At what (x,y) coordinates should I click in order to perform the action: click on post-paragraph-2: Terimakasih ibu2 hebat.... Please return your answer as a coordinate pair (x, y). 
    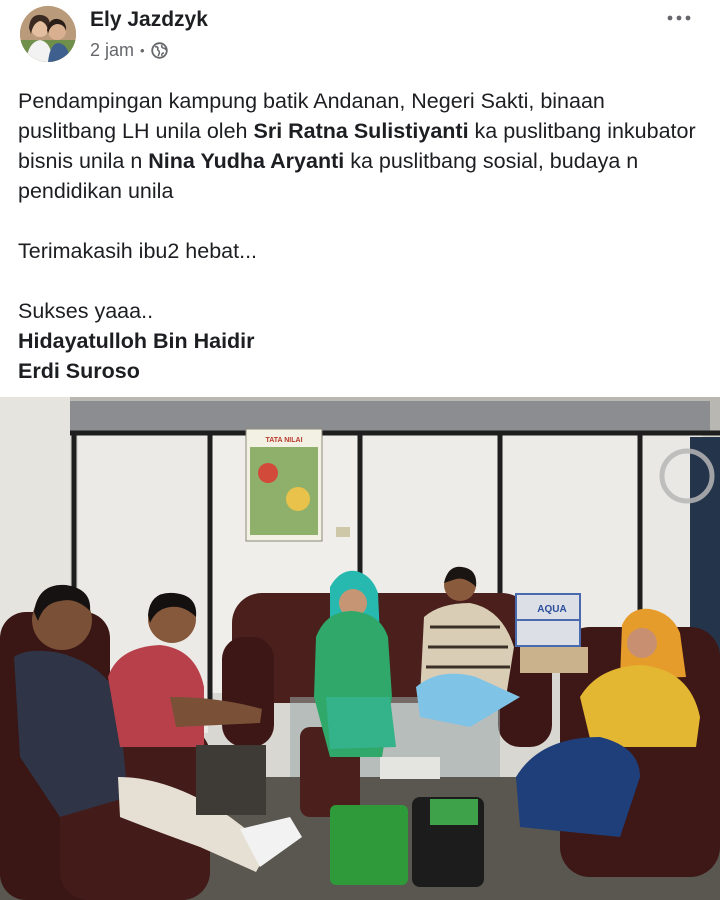
    Looking at the image, I should click on (138, 251).